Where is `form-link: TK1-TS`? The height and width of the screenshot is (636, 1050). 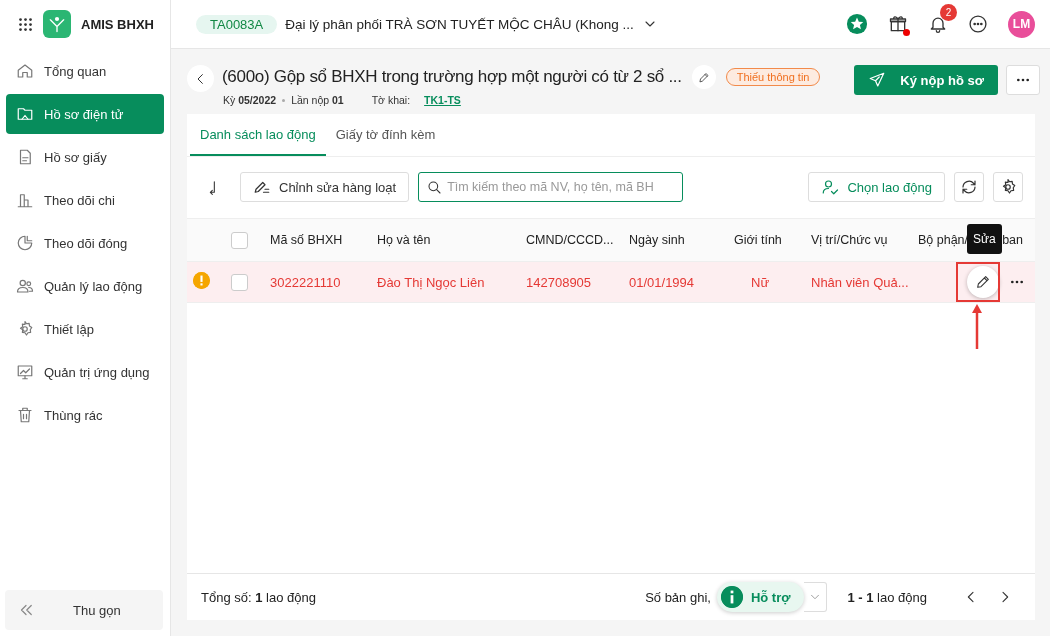 form-link: TK1-TS is located at coordinates (442, 100).